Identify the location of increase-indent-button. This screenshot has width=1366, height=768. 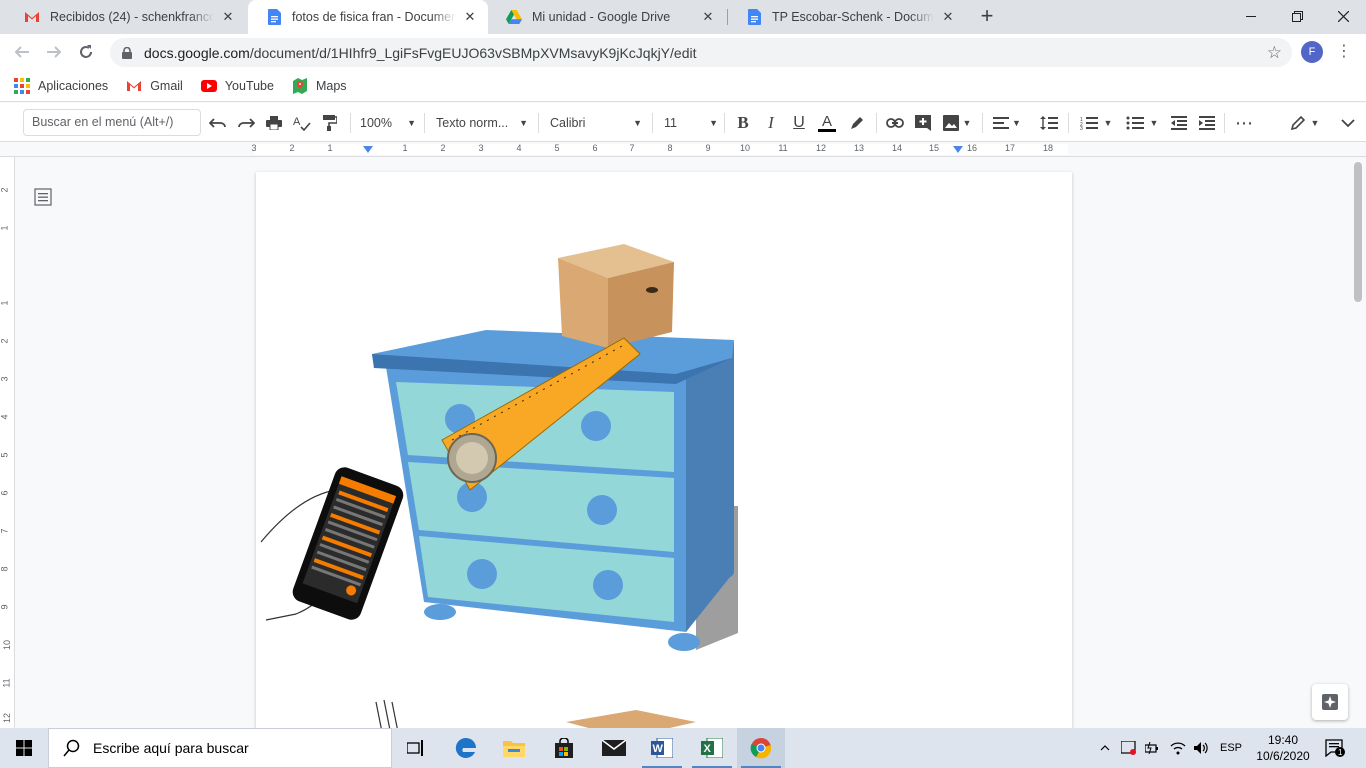
(1207, 123).